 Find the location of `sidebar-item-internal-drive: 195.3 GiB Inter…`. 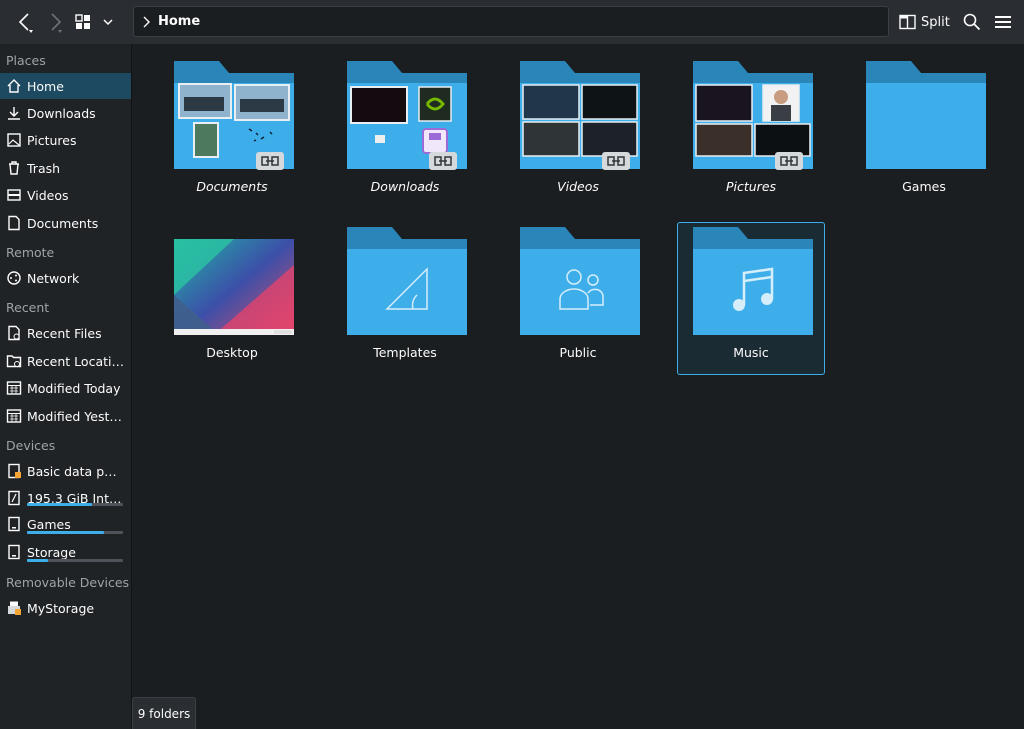

sidebar-item-internal-drive: 195.3 GiB Inter… is located at coordinates (65, 498).